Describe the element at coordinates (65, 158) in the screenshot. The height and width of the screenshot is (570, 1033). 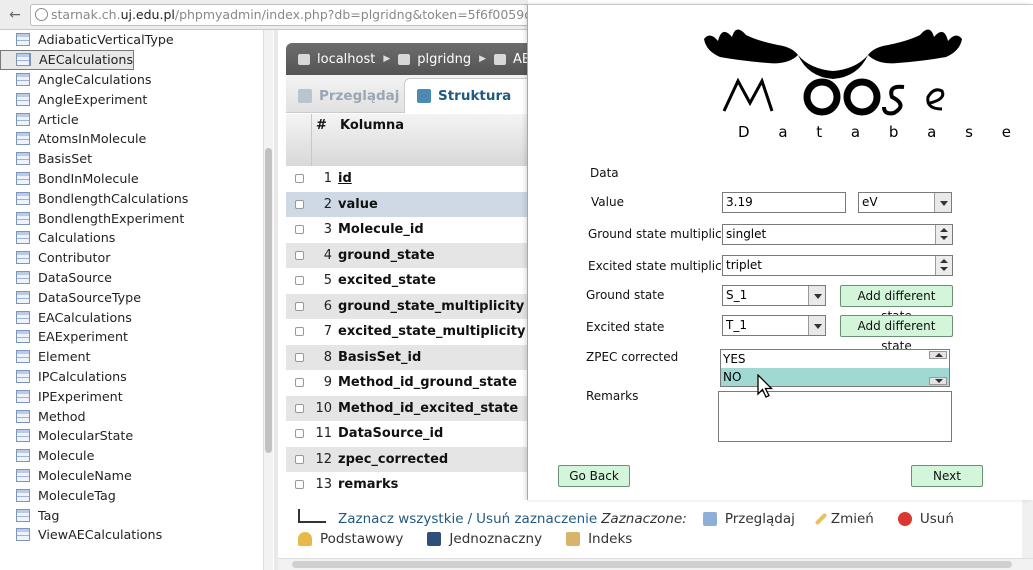
I see `table-list-item-label: BasisSet` at that location.